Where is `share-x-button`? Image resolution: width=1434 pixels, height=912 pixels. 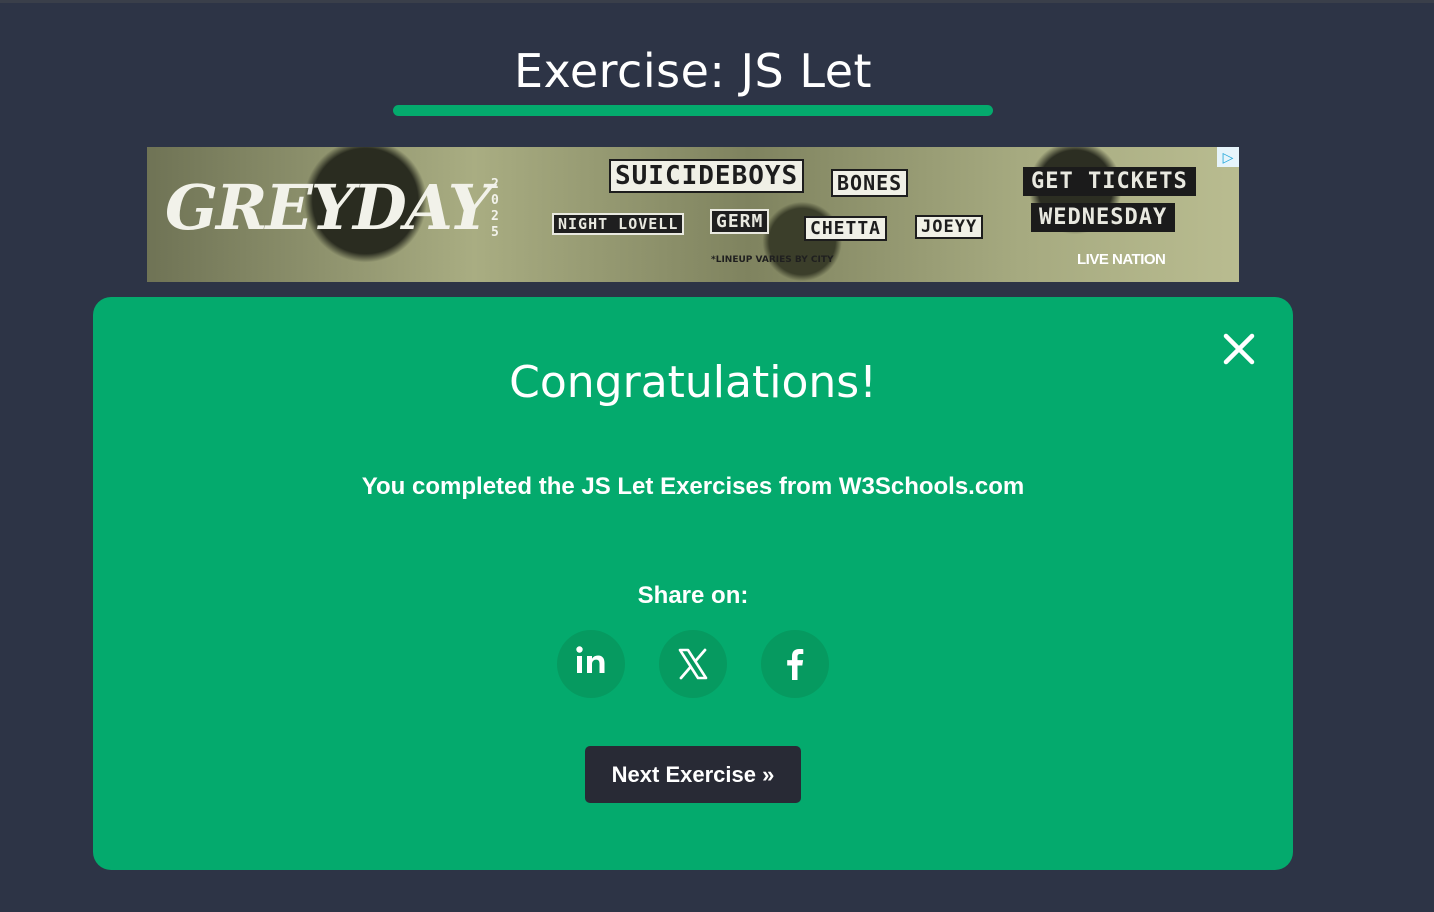 share-x-button is located at coordinates (693, 664).